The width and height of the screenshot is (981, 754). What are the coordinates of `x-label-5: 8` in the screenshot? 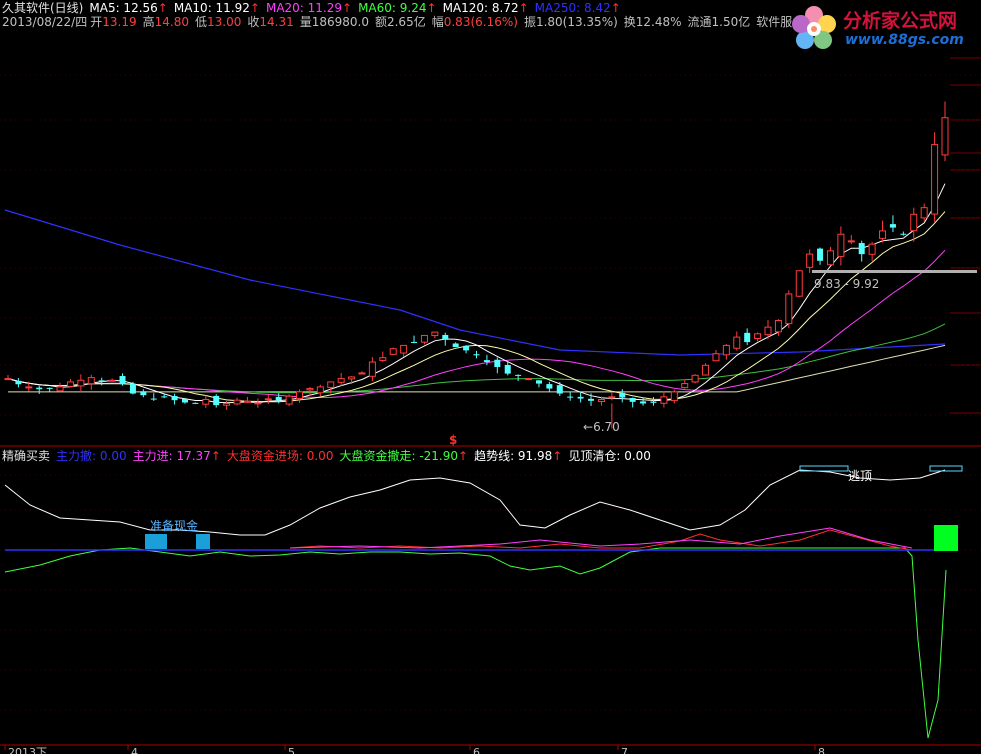 It's located at (821, 750).